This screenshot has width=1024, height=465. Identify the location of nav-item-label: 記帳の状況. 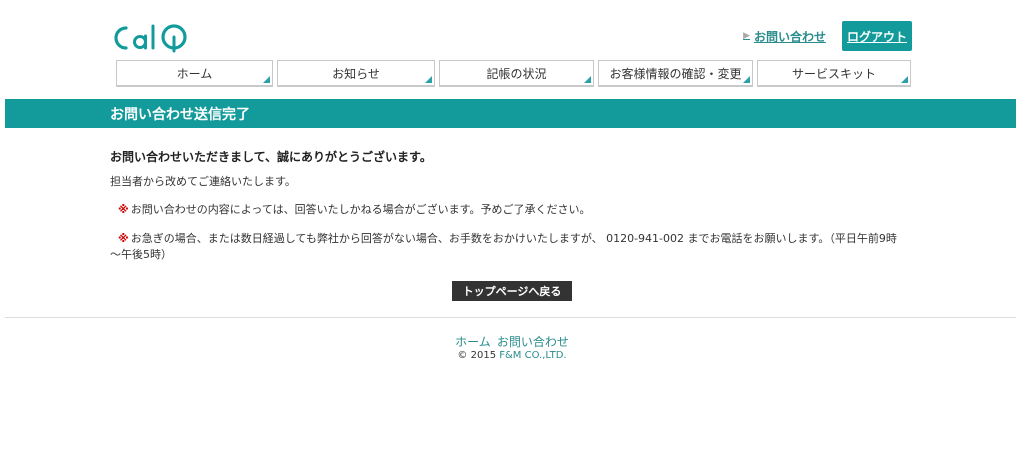
(516, 73).